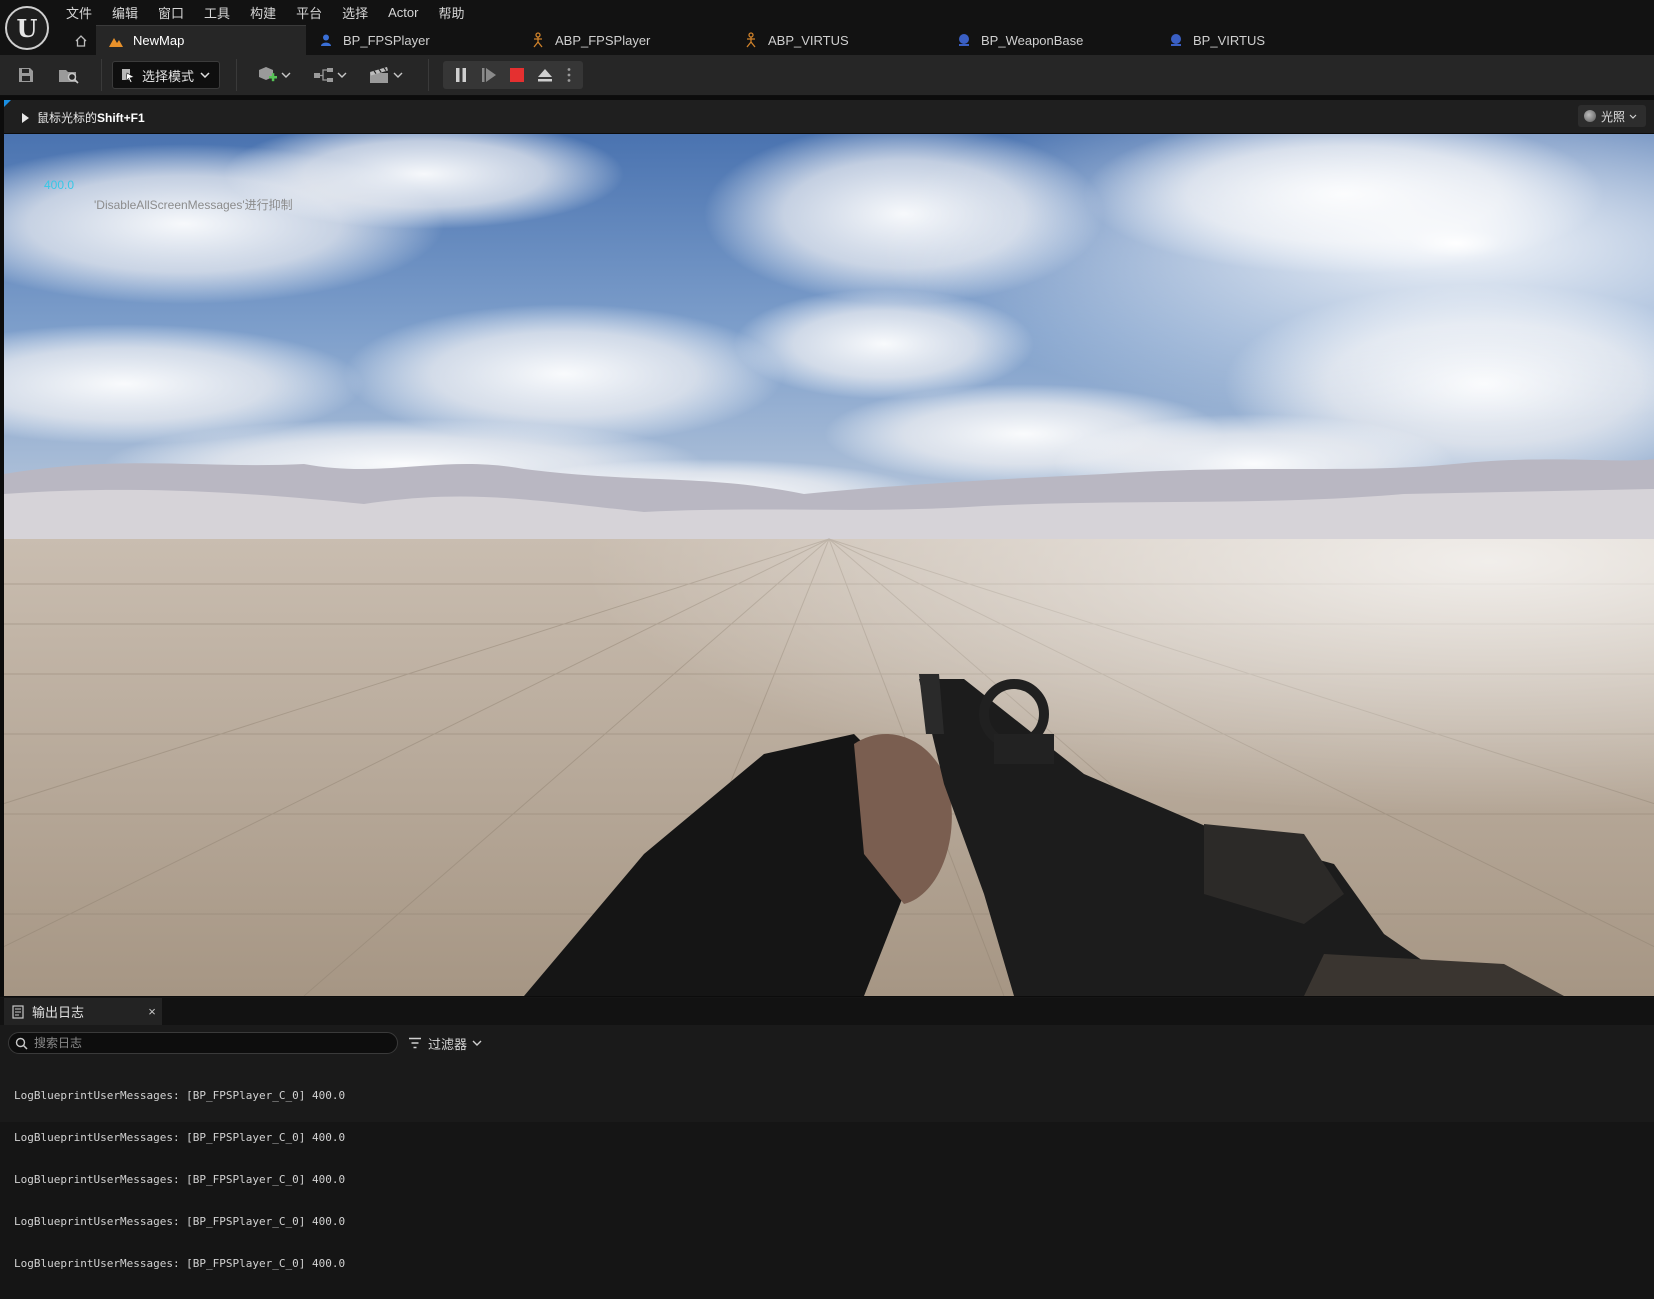  What do you see at coordinates (201, 40) in the screenshot?
I see `tab-newmap: NewMap` at bounding box center [201, 40].